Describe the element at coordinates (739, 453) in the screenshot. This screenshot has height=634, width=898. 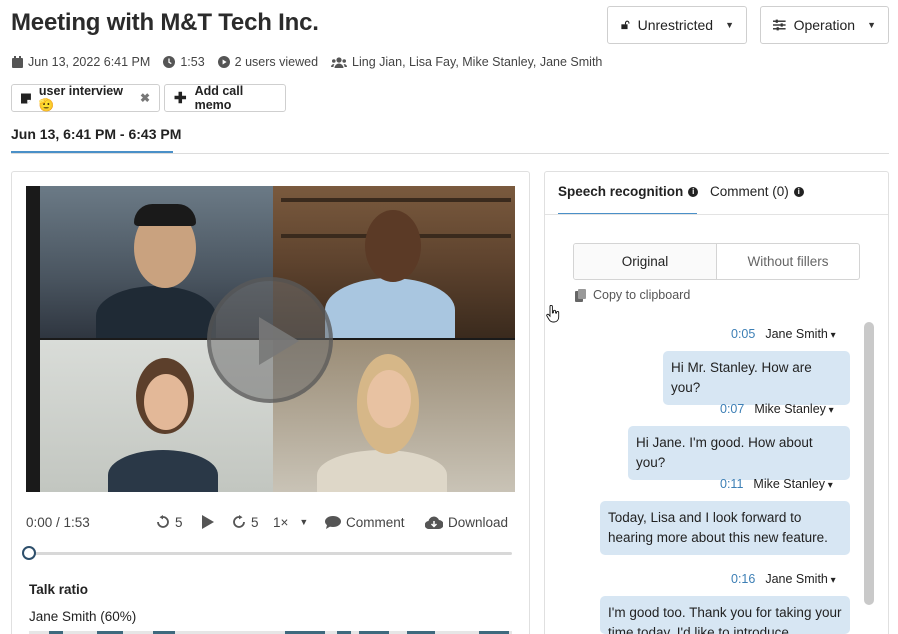
I see `message-bubble: Hi Jane. I'm good. How about you?` at that location.